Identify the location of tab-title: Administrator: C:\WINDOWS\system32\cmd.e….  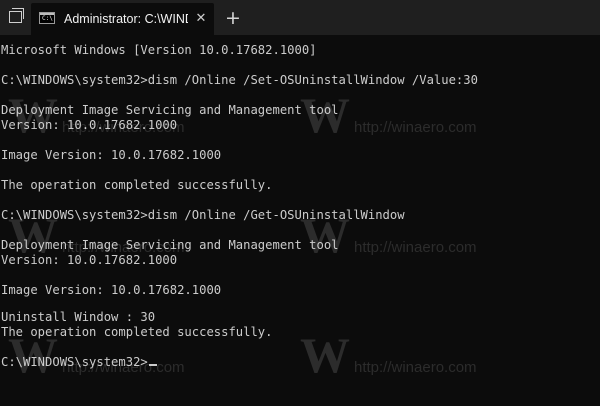
(126, 19).